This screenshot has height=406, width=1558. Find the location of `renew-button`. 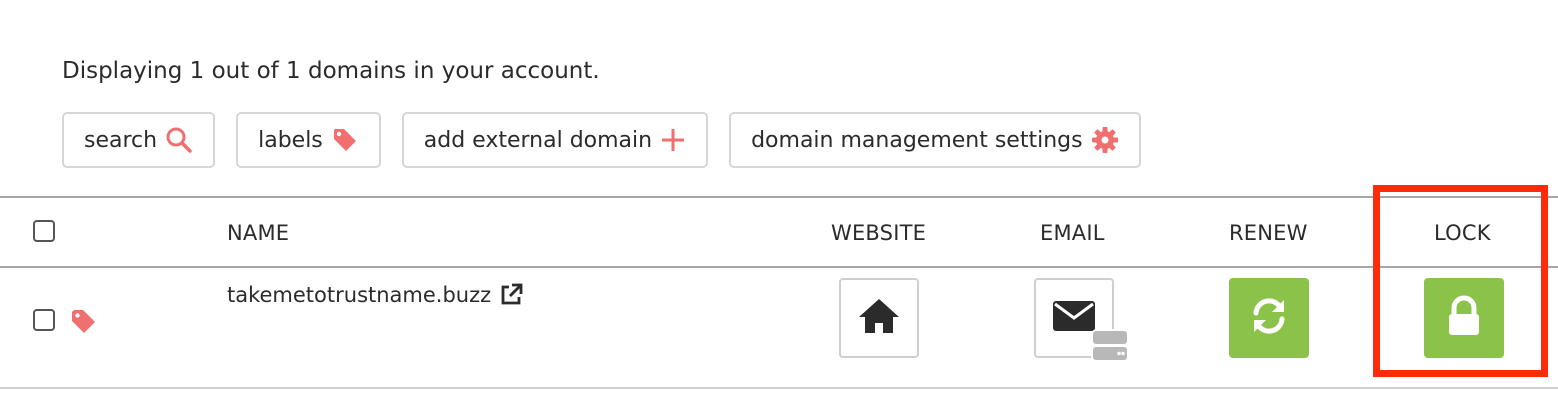

renew-button is located at coordinates (1269, 318).